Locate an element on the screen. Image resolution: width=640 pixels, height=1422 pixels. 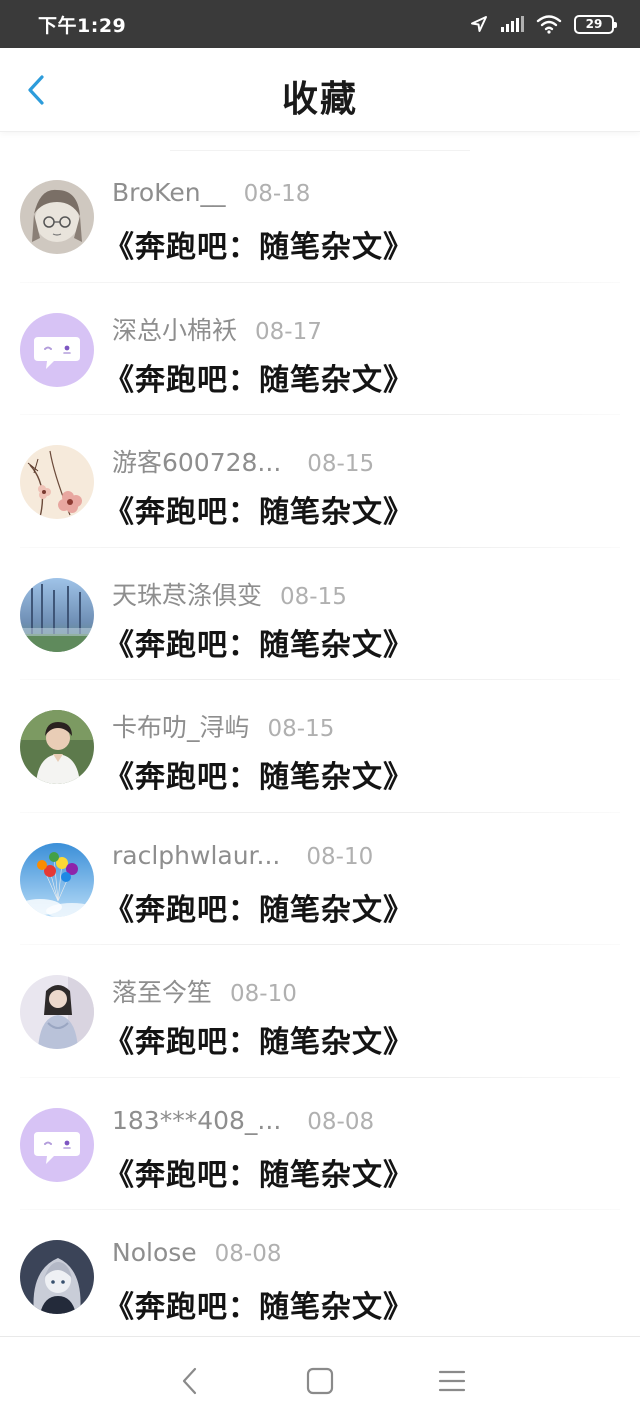
item-meta: 卡布叻_浔屿 08-15 is located at coordinates (223, 726).